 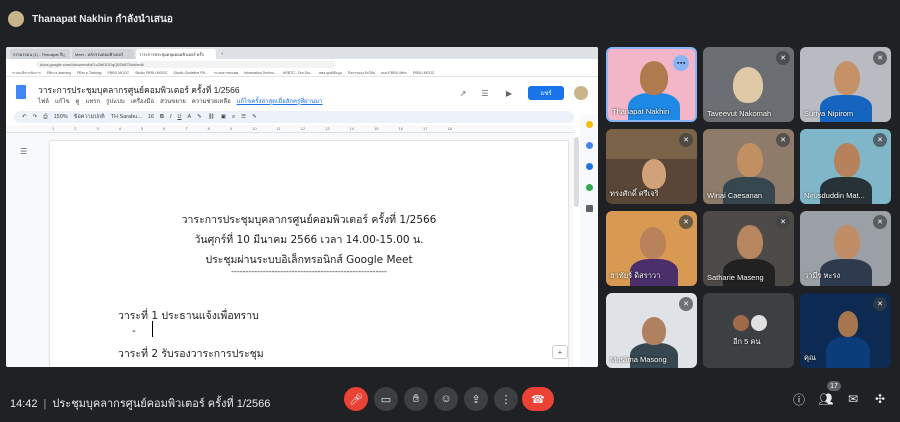 I want to click on more-options-button: ⋮, so click(x=506, y=399).